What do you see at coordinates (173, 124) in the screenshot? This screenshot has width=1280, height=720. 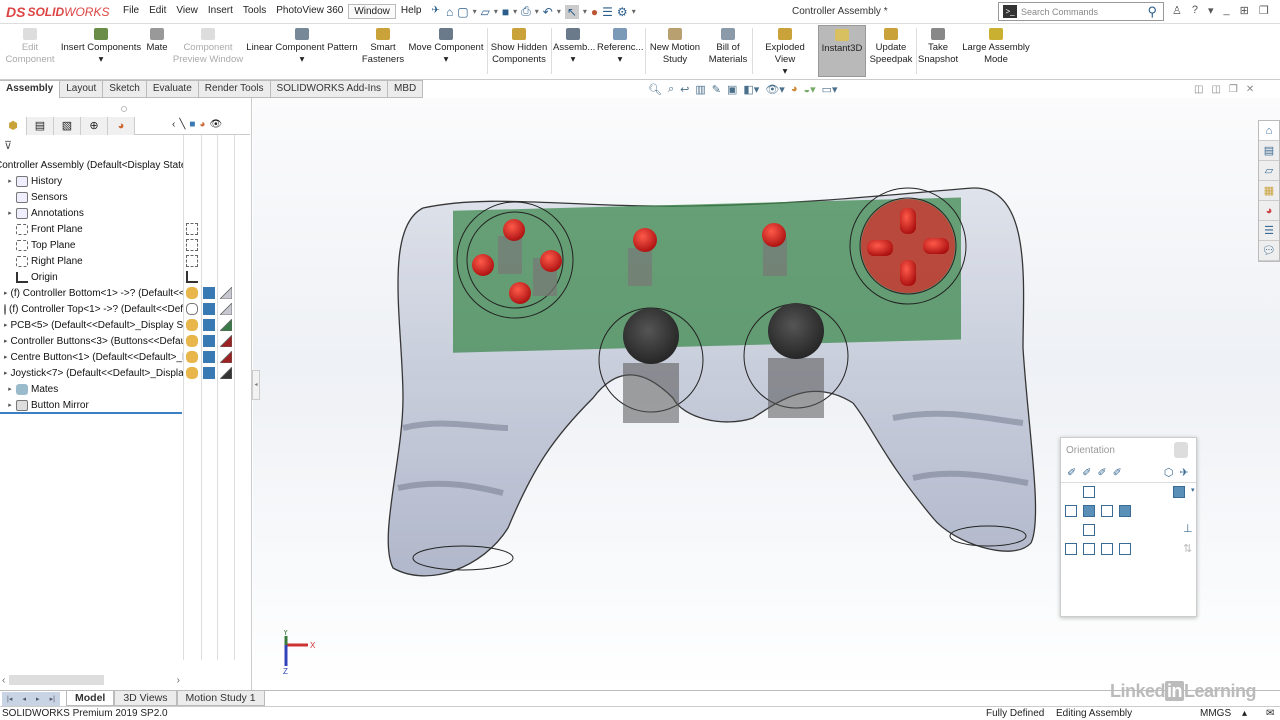 I see `collapse-panel-icon: ‹` at bounding box center [173, 124].